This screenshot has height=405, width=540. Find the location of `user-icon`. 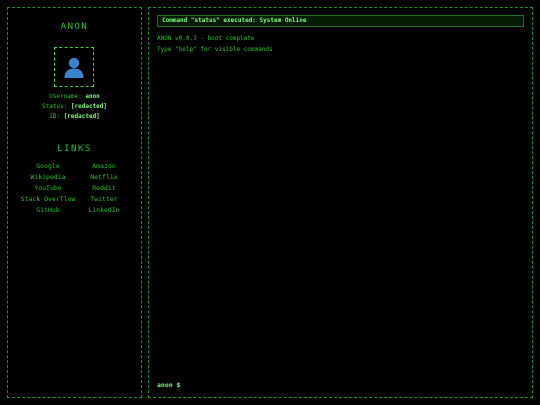

user-icon is located at coordinates (74, 67).